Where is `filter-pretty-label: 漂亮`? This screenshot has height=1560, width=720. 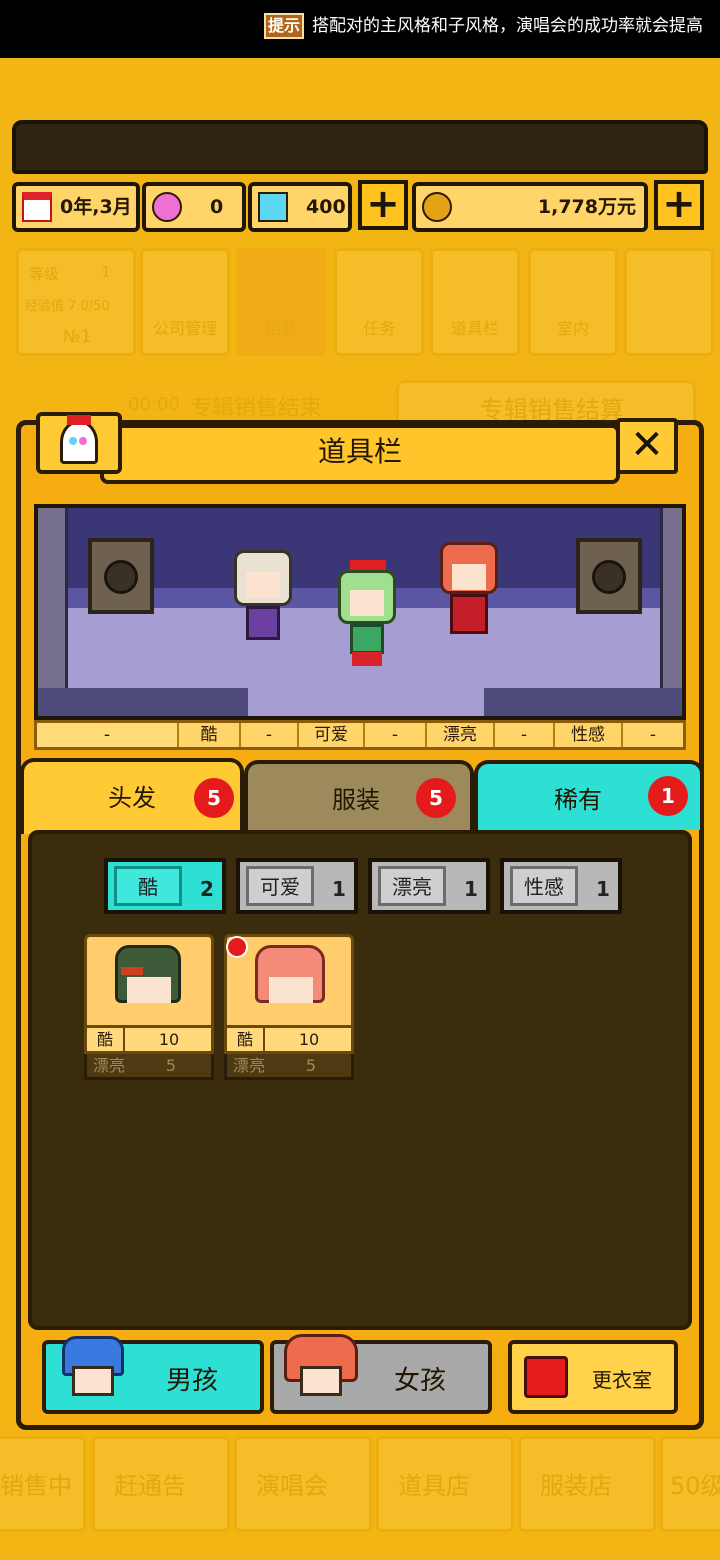
filter-pretty-label: 漂亮 is located at coordinates (412, 886).